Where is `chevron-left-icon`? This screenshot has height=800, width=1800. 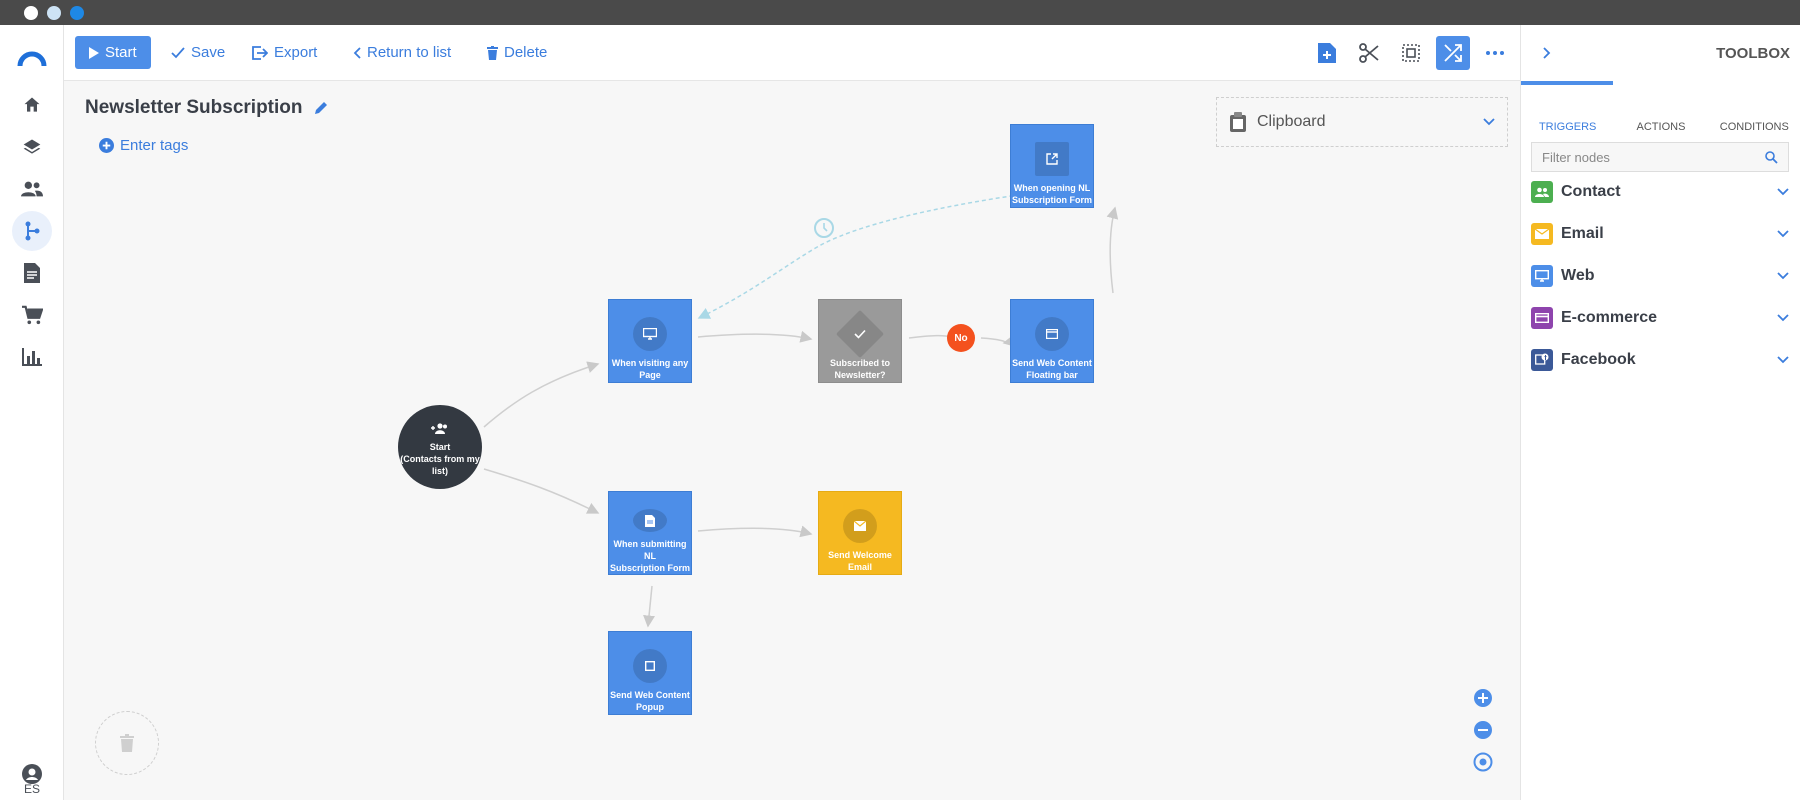
chevron-left-icon is located at coordinates (357, 52).